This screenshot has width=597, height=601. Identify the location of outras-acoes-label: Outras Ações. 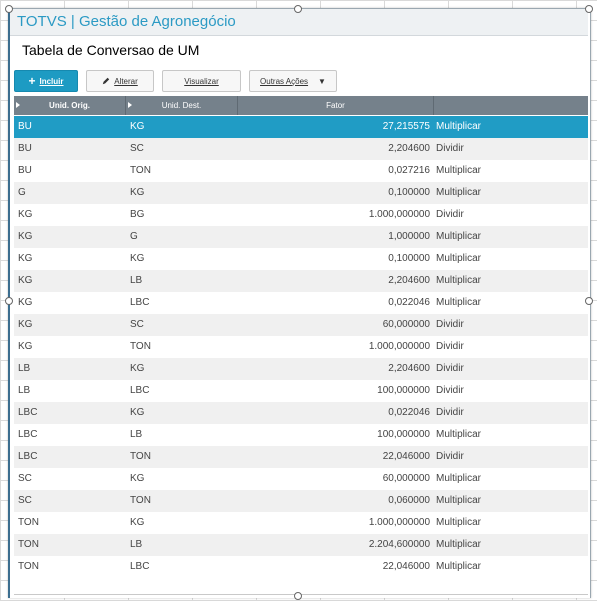
(284, 81).